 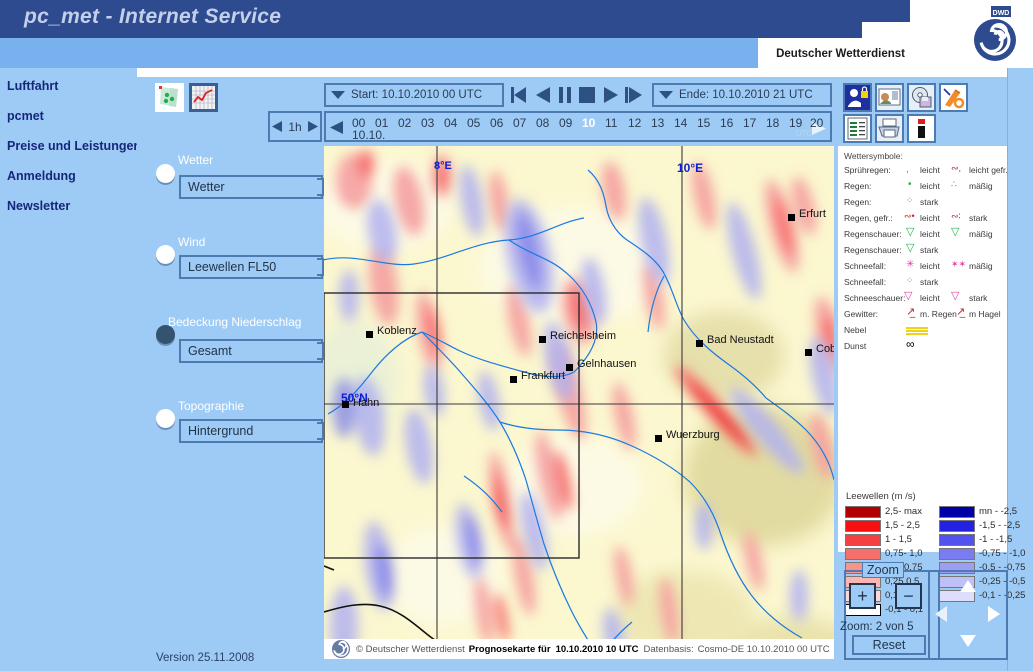 I want to click on chart-view-icon, so click(x=203, y=97).